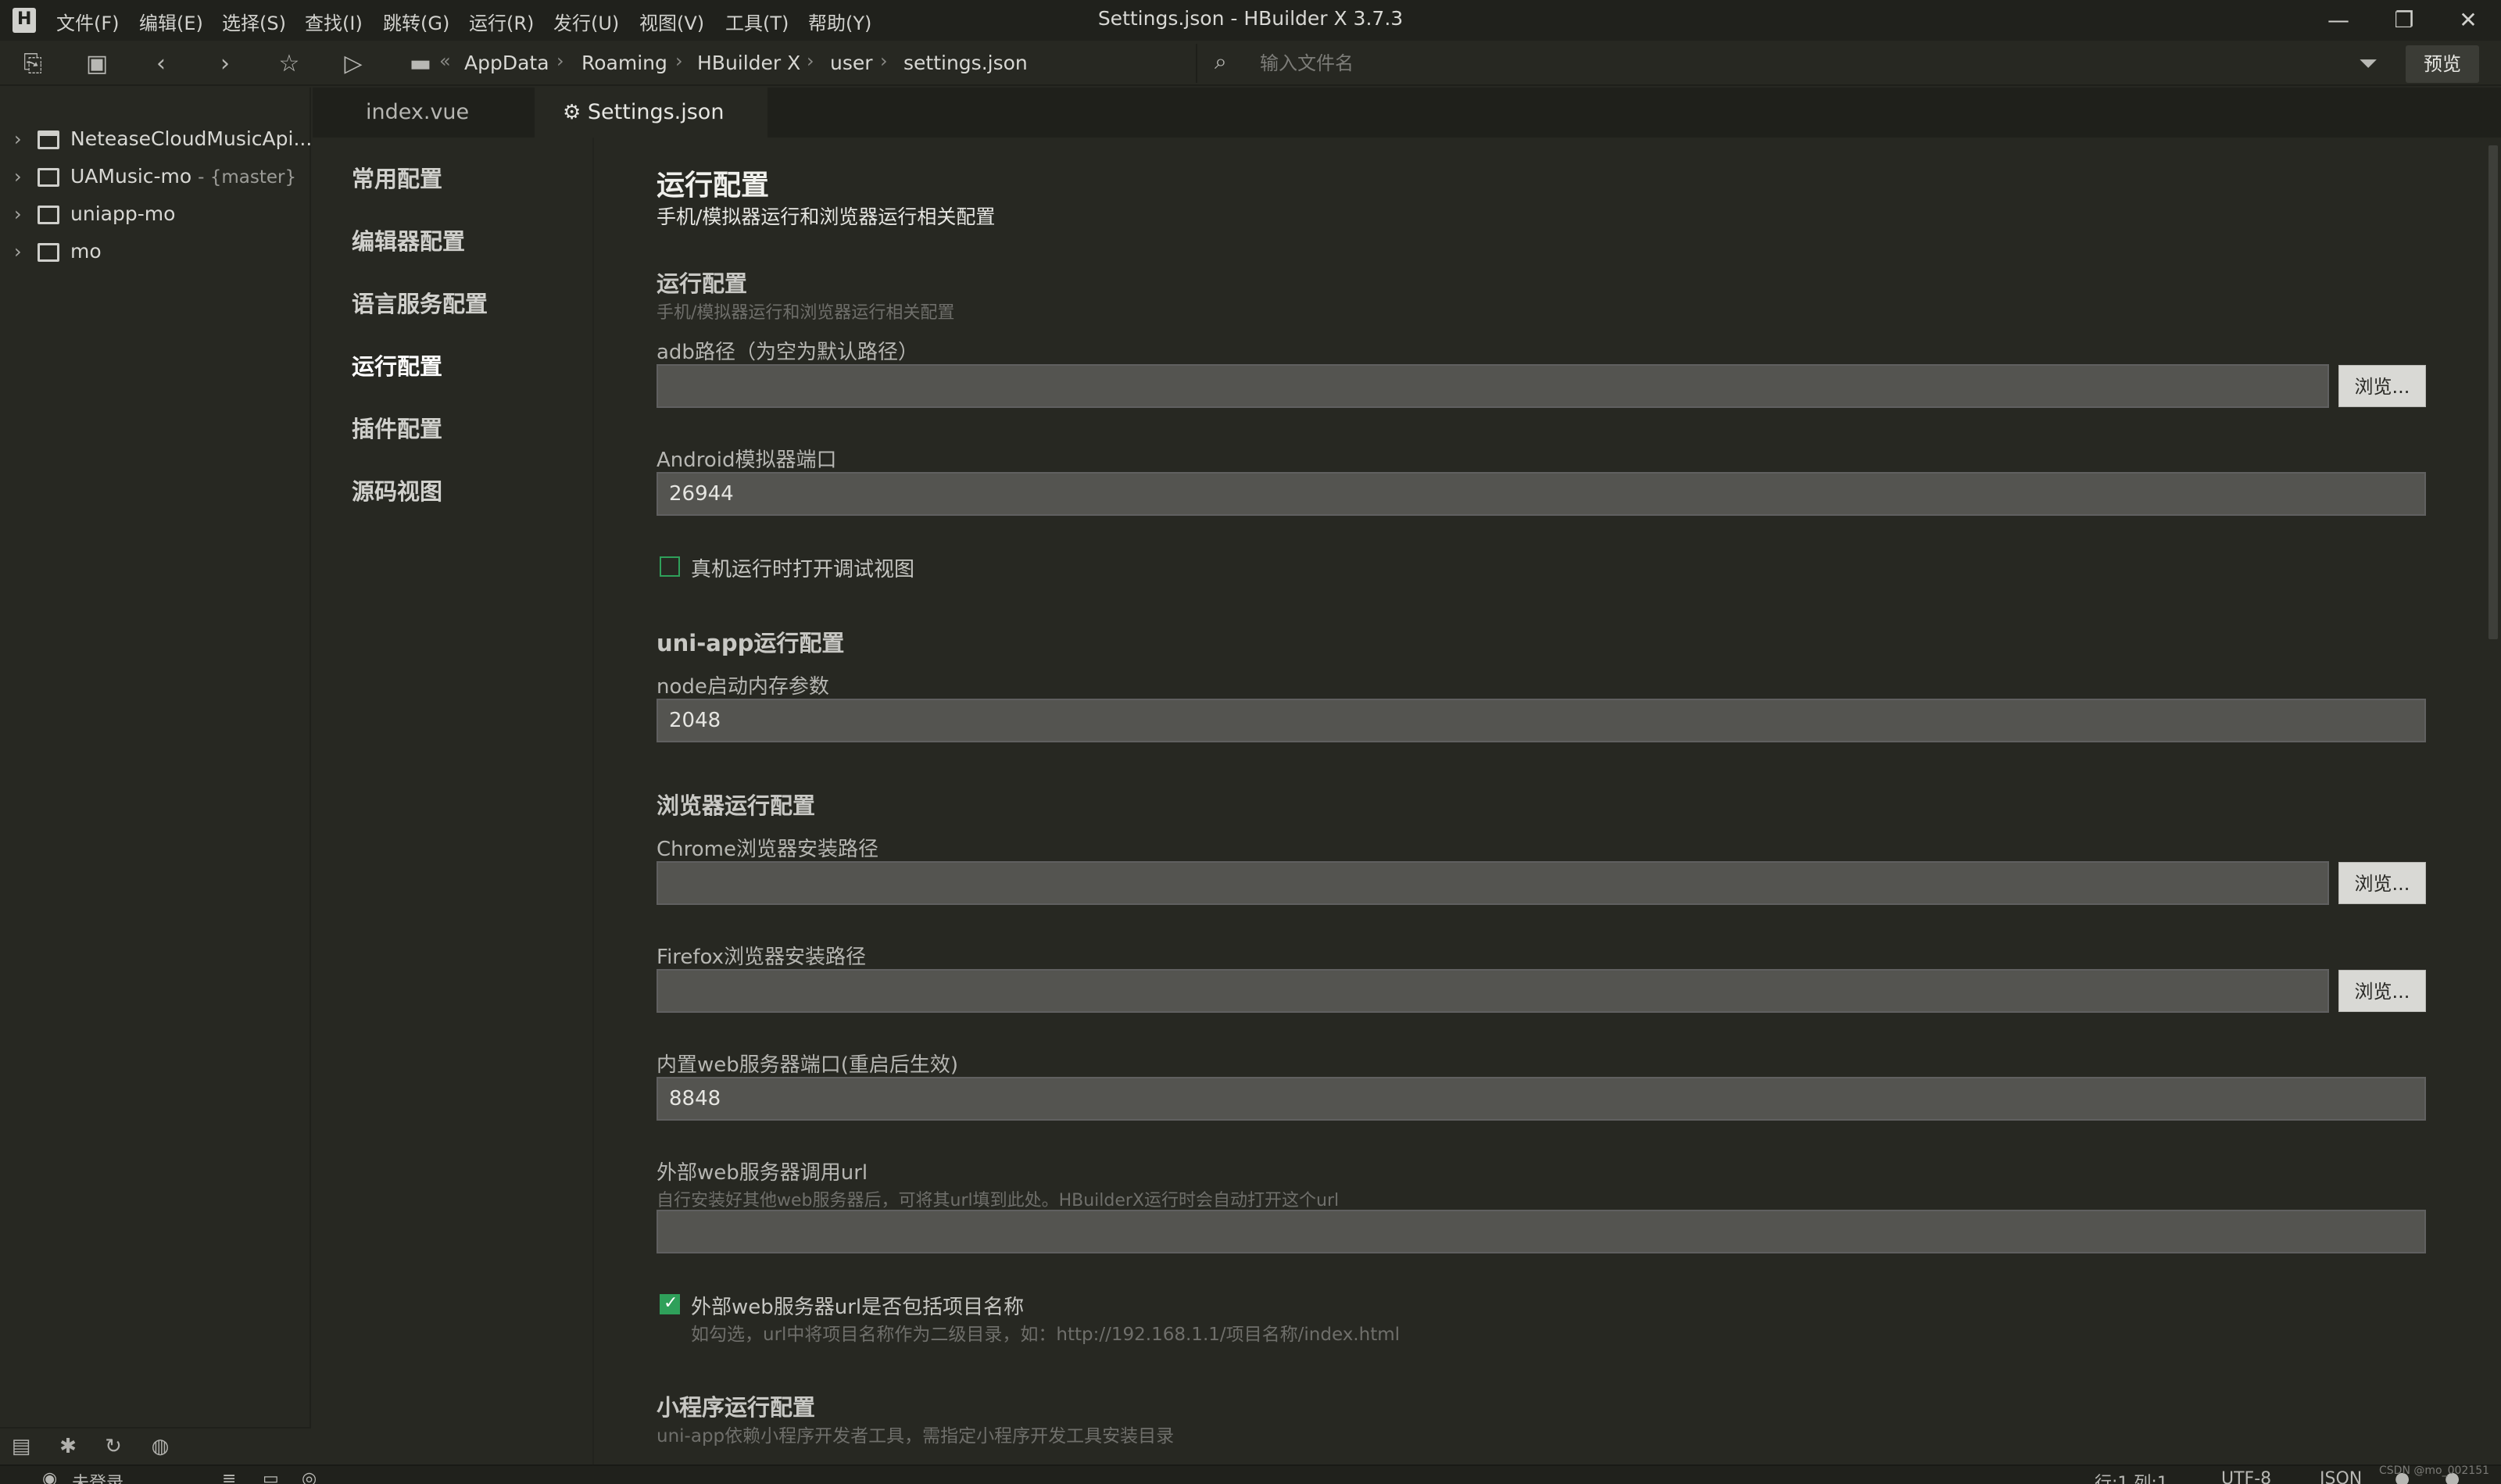 Image resolution: width=2501 pixels, height=1484 pixels. I want to click on minimize-icon: —, so click(2339, 20).